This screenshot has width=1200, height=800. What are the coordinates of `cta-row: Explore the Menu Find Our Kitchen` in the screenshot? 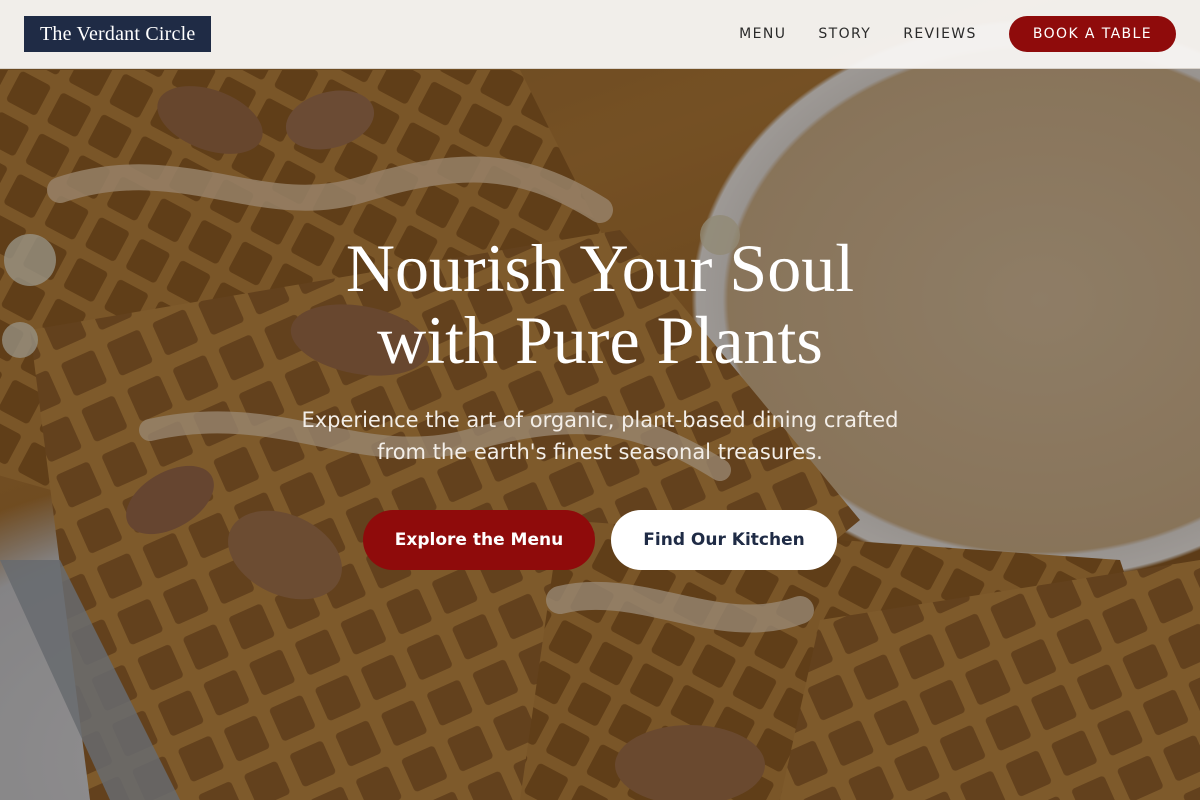 It's located at (600, 540).